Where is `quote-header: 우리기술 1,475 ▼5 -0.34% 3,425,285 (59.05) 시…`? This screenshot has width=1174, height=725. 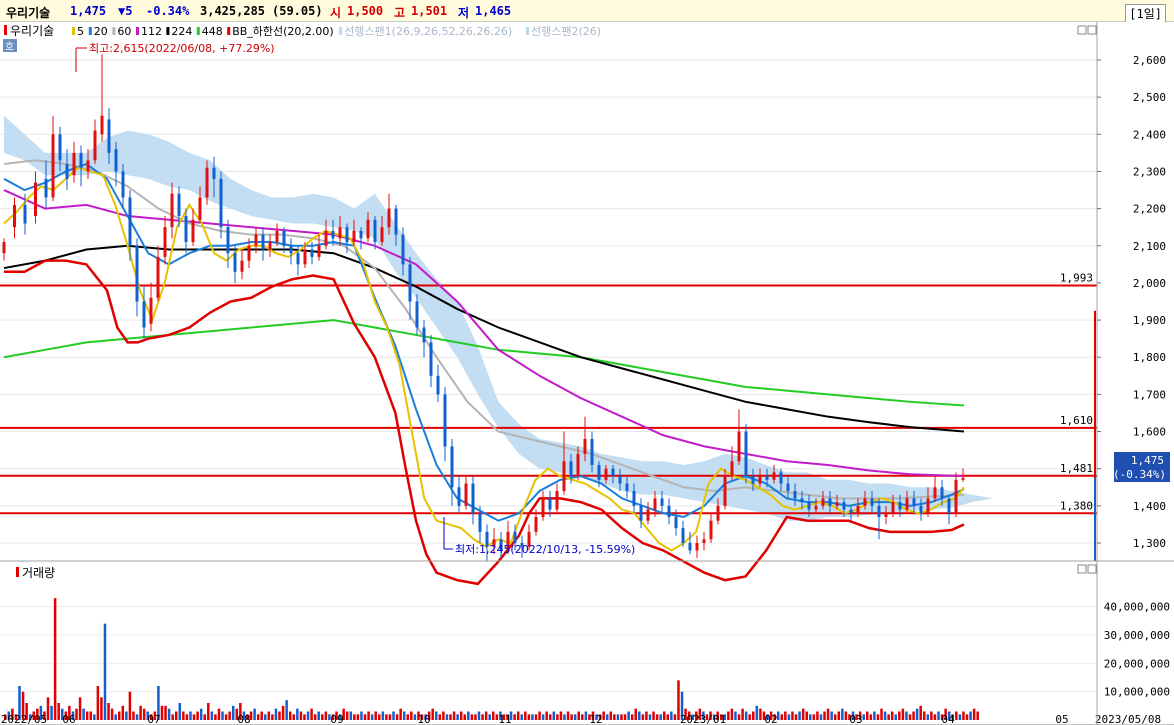 quote-header: 우리기술 1,475 ▼5 -0.34% 3,425,285 (59.05) 시… is located at coordinates (587, 11).